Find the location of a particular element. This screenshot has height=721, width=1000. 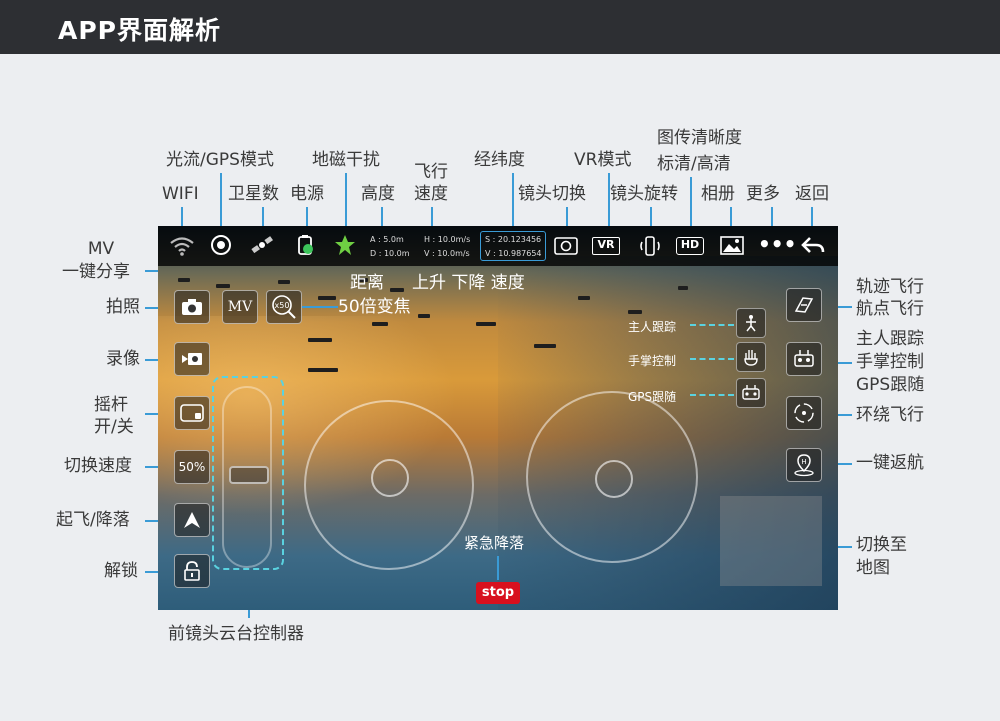

follow-mode-button is located at coordinates (804, 359).